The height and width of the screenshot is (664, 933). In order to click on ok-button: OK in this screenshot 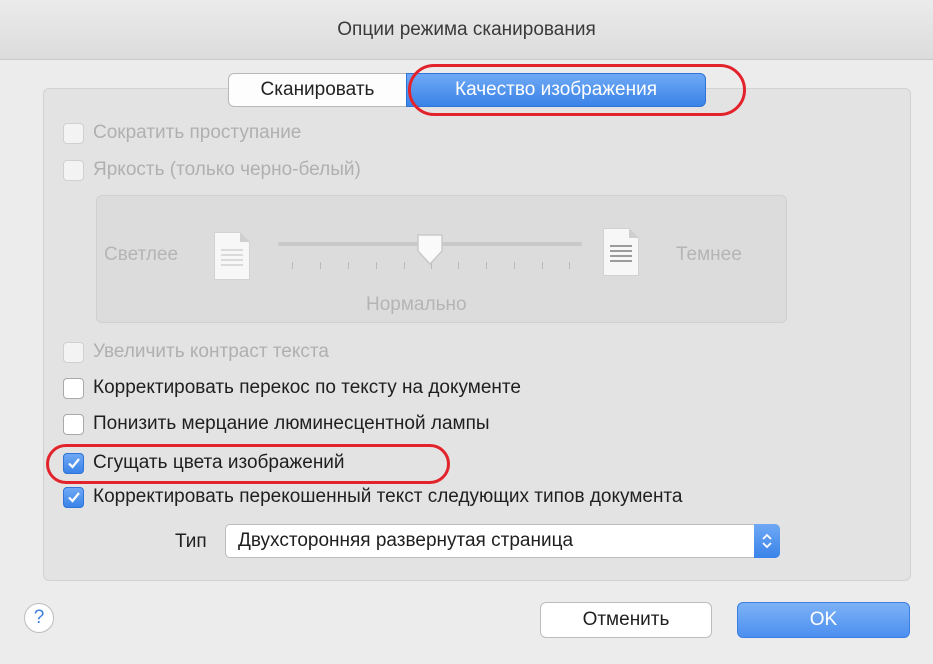, I will do `click(823, 620)`.